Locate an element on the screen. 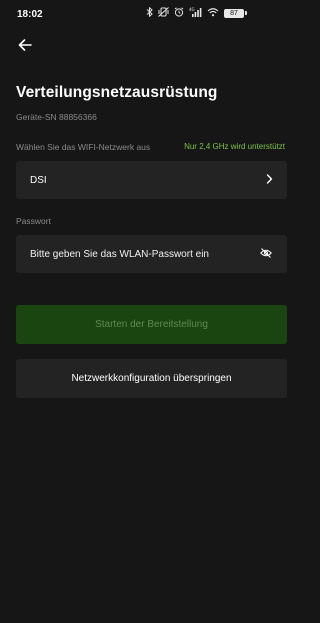 The width and height of the screenshot is (320, 623). status-bar: 18:02 4G 87 is located at coordinates (147, 14).